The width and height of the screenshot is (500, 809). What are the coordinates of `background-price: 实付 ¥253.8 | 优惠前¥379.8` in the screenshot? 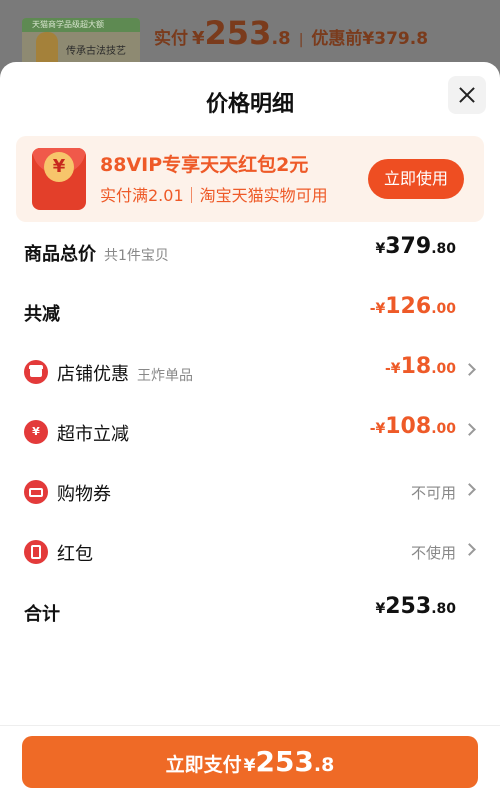 It's located at (291, 33).